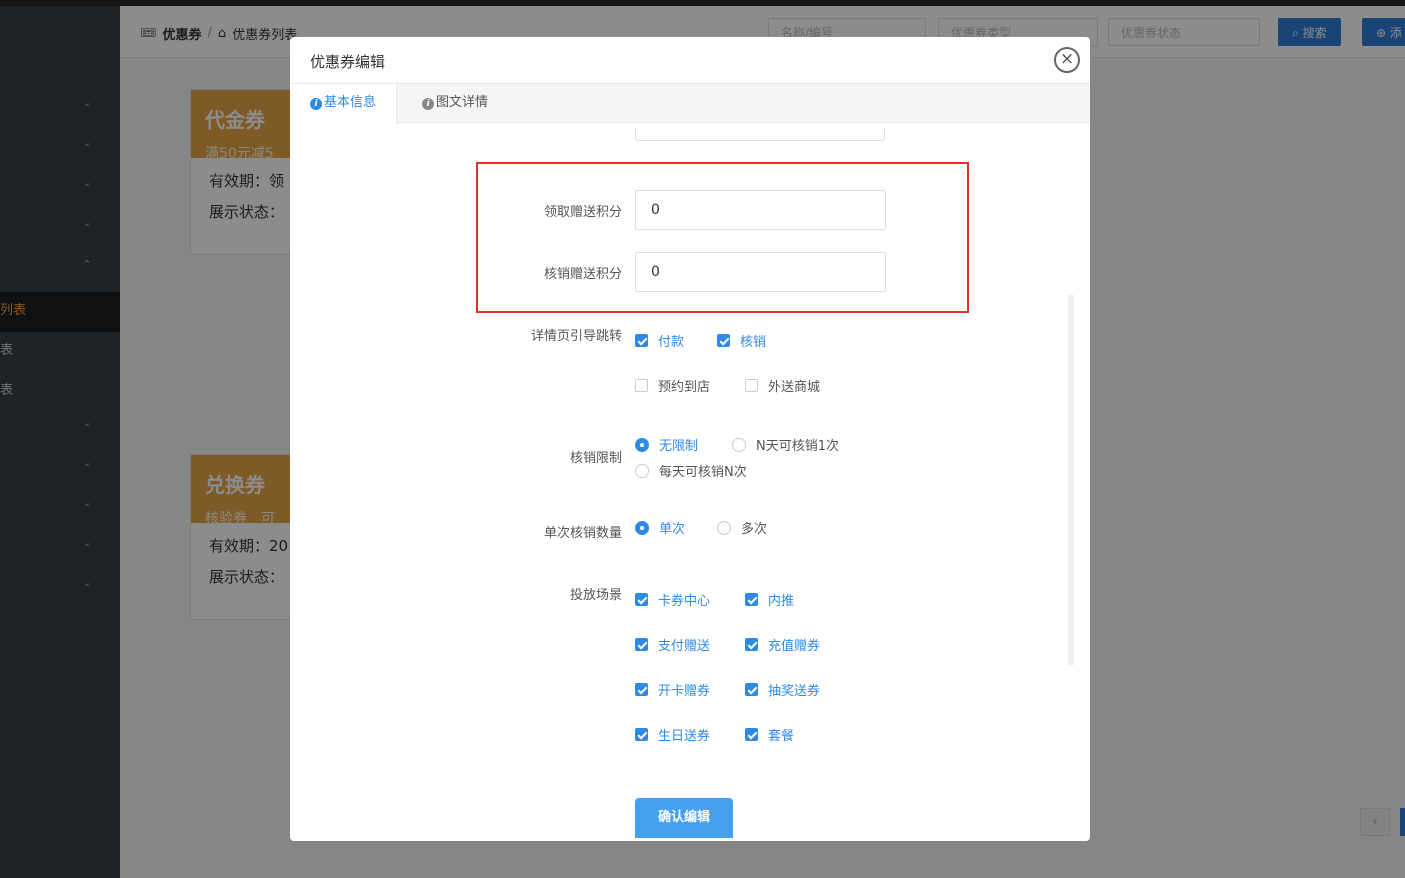 This screenshot has height=878, width=1405. I want to click on checkbox-payment-gift: 支付赠送, so click(672, 644).